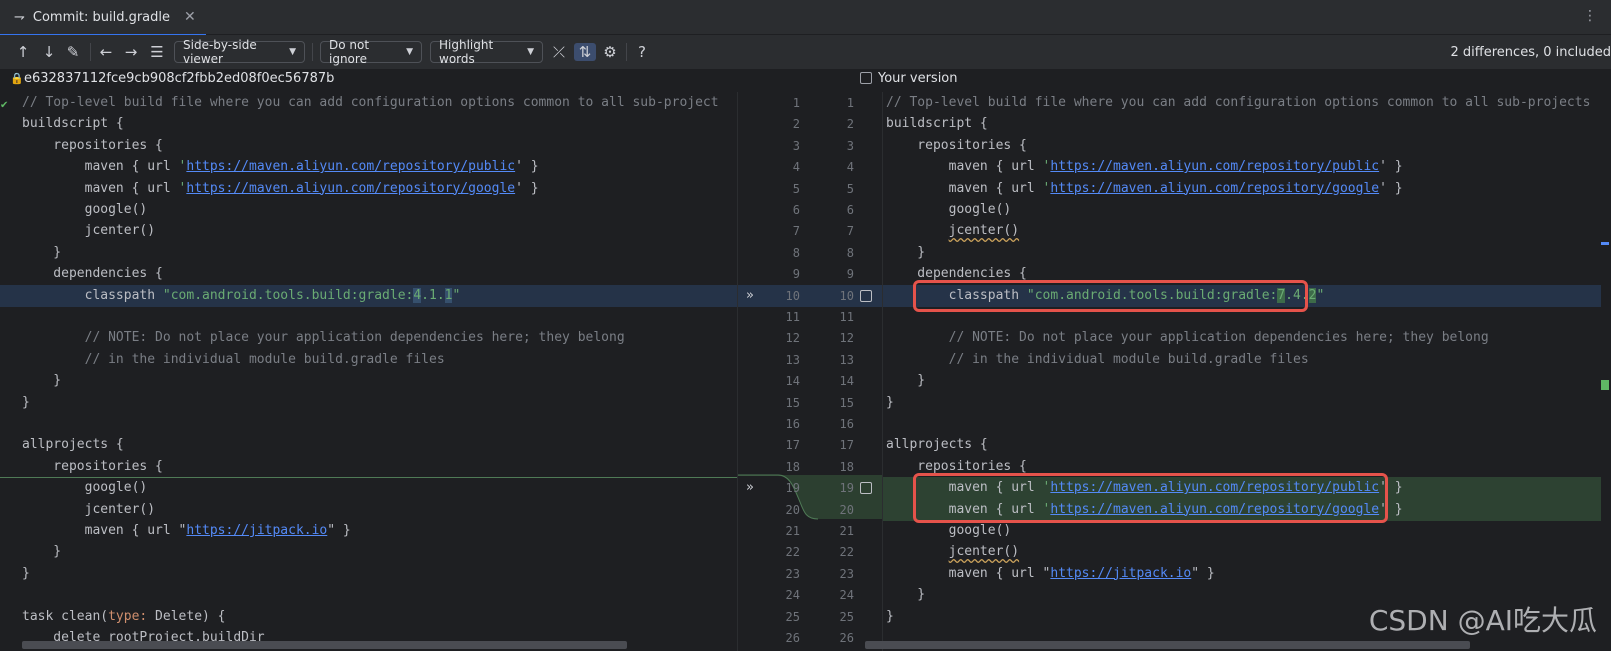 Image resolution: width=1611 pixels, height=651 pixels. What do you see at coordinates (610, 52) in the screenshot?
I see `gear-icon: ⚙` at bounding box center [610, 52].